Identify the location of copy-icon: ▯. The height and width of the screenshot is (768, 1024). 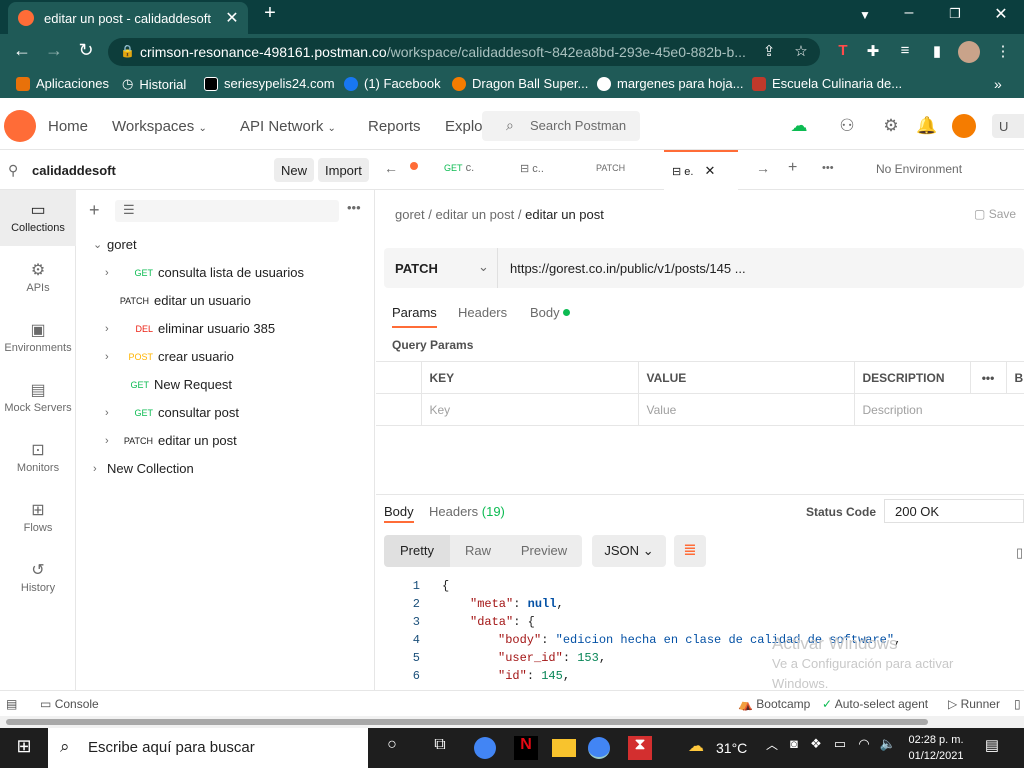
(1019, 553).